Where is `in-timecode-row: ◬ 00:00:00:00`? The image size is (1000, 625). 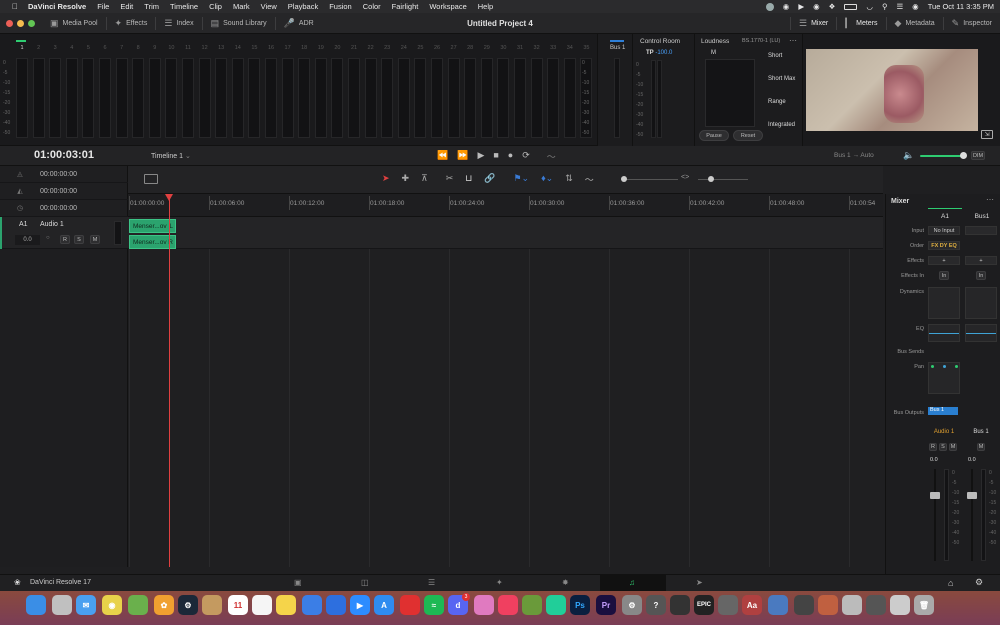 in-timecode-row: ◬ 00:00:00:00 is located at coordinates (64, 174).